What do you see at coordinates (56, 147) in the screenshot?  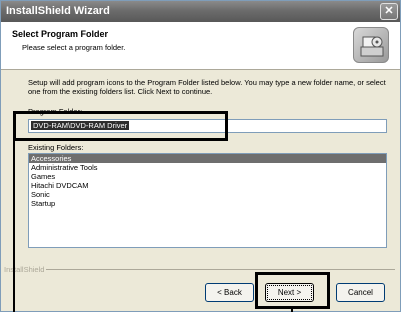 I see `existing-folders-label: Existing Folders:` at bounding box center [56, 147].